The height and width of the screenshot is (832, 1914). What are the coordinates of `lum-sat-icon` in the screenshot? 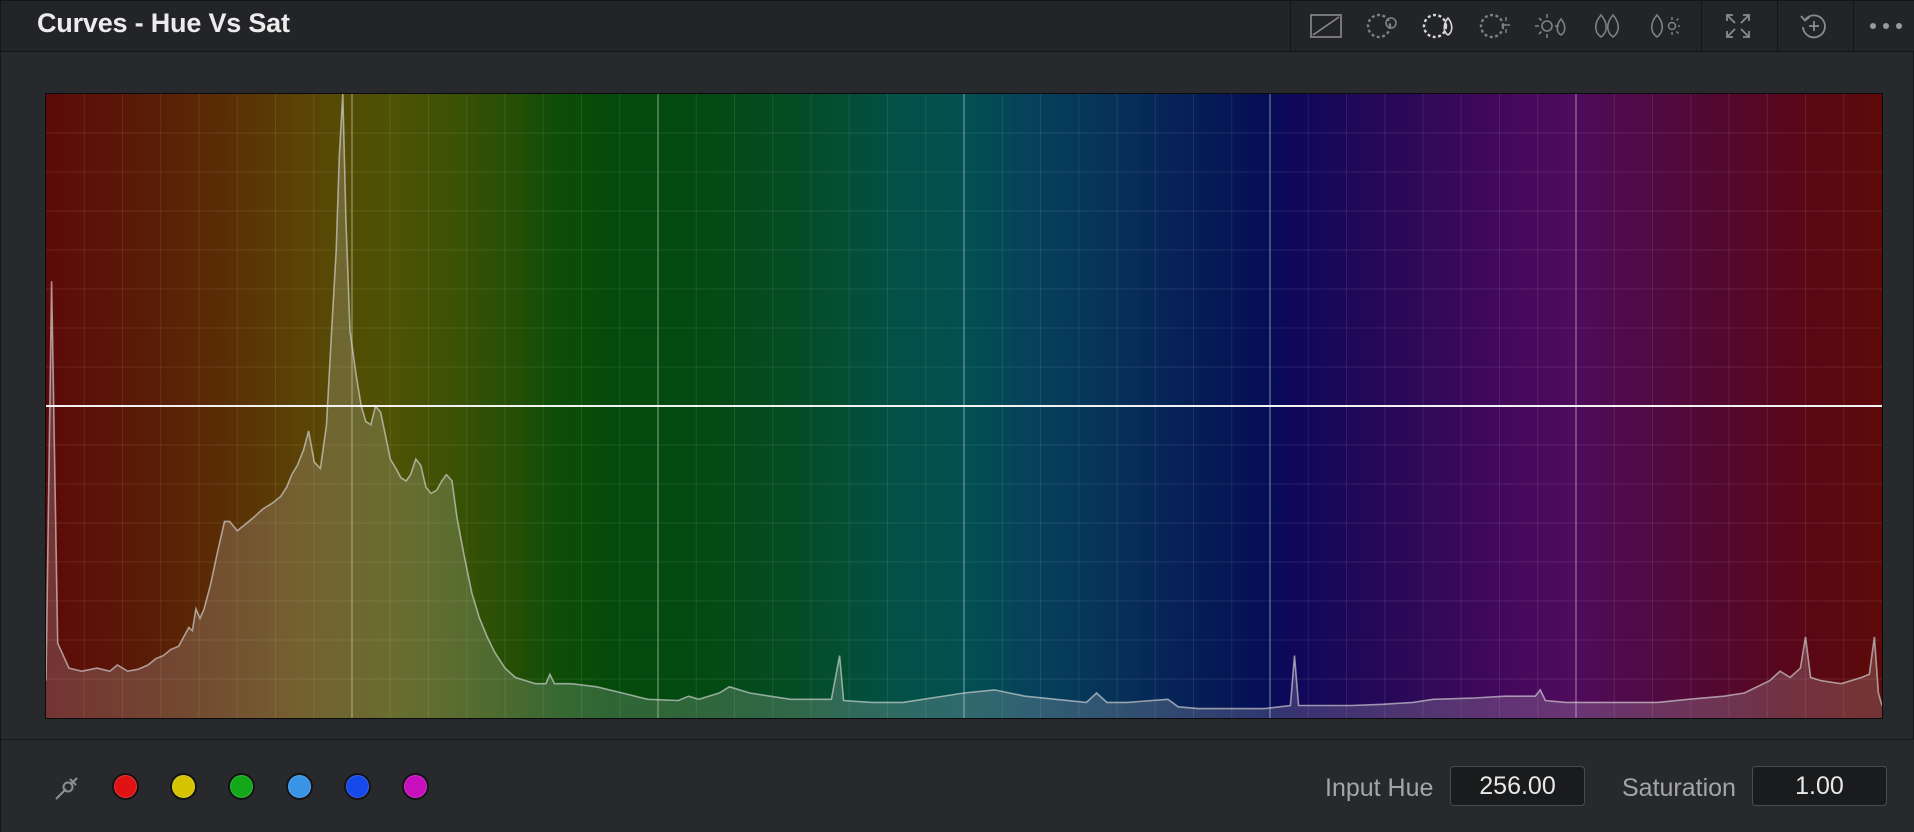 It's located at (1551, 26).